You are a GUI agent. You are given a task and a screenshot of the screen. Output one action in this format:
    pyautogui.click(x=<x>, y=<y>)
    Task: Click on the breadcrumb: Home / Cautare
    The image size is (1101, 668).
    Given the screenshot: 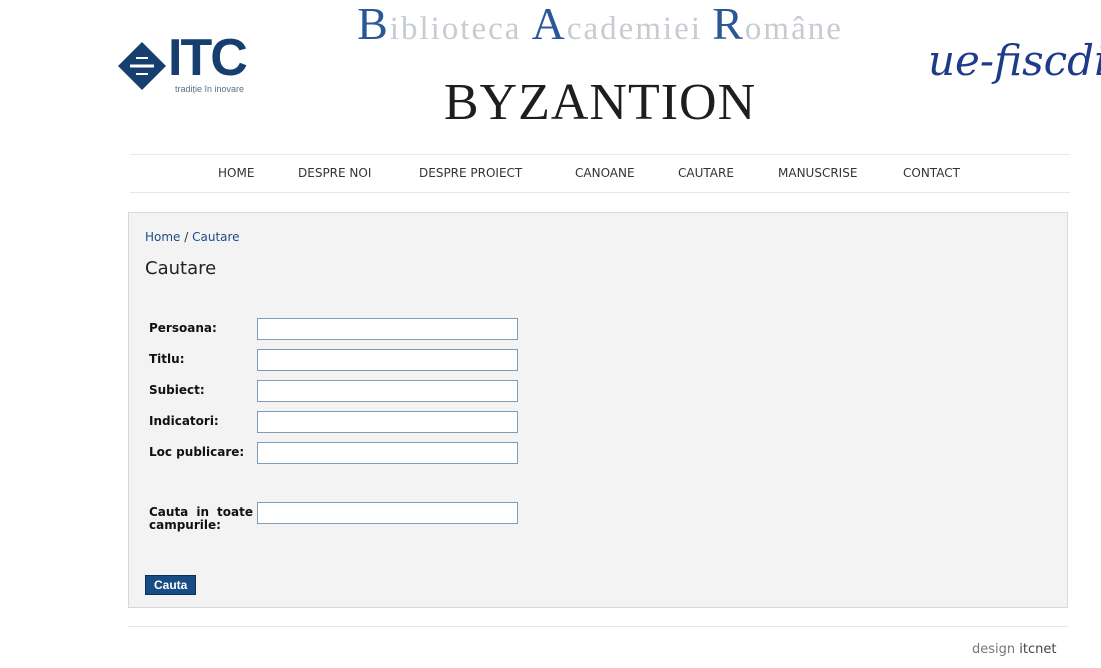 What is the action you would take?
    pyautogui.click(x=192, y=237)
    